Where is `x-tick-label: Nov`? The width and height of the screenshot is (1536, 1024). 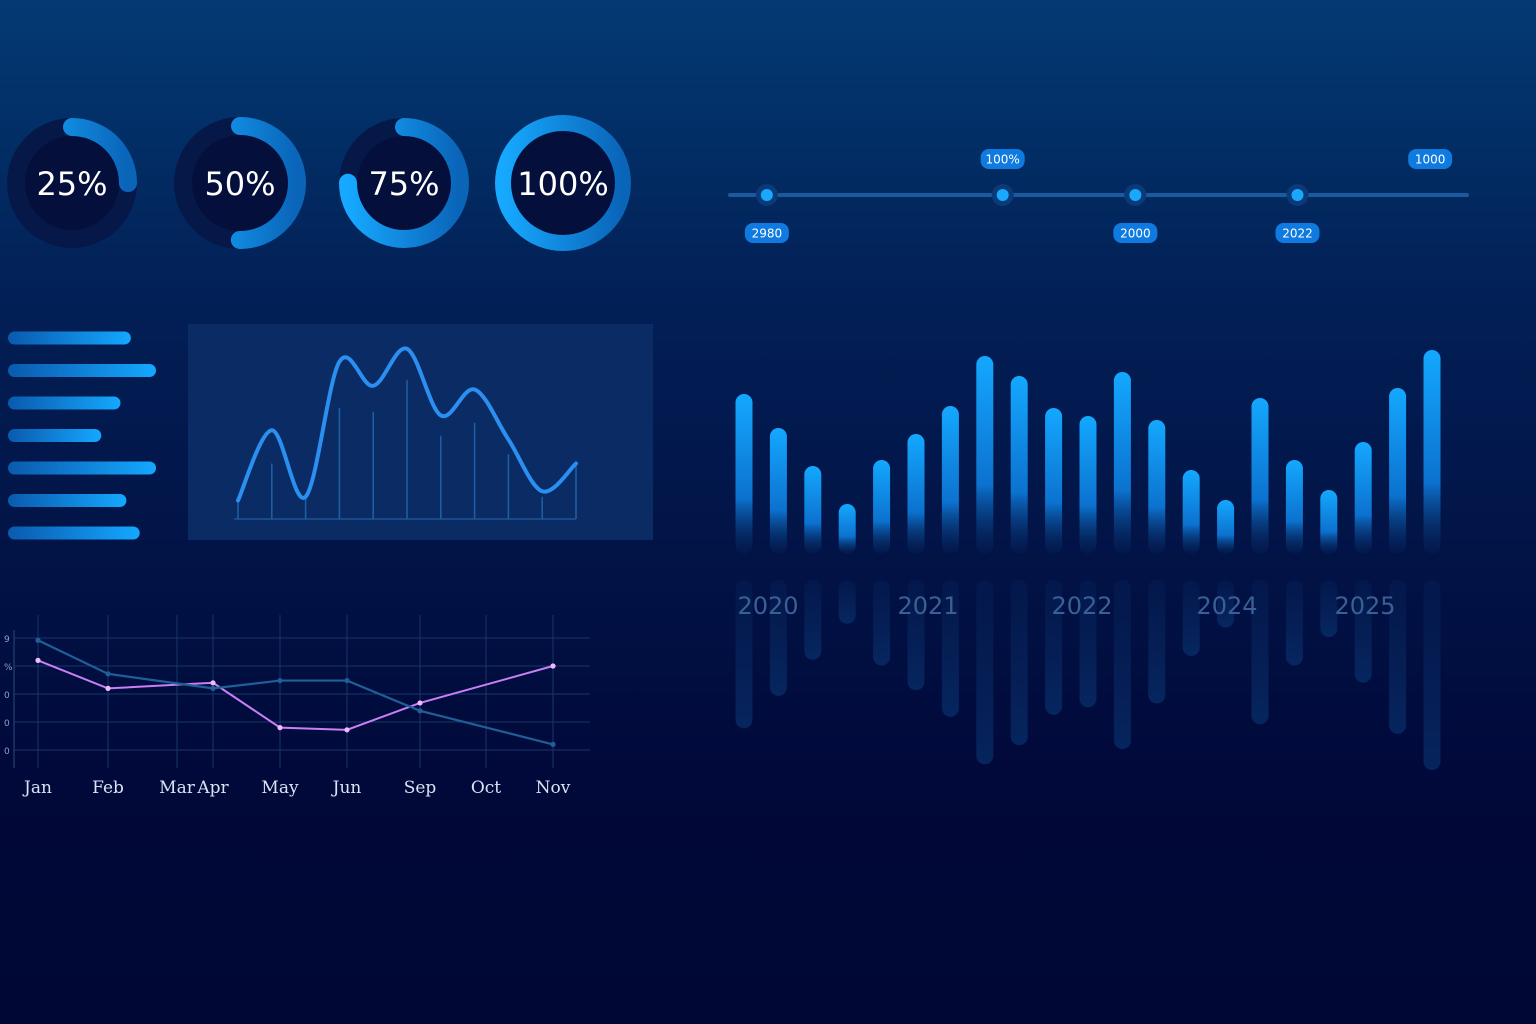 x-tick-label: Nov is located at coordinates (553, 788).